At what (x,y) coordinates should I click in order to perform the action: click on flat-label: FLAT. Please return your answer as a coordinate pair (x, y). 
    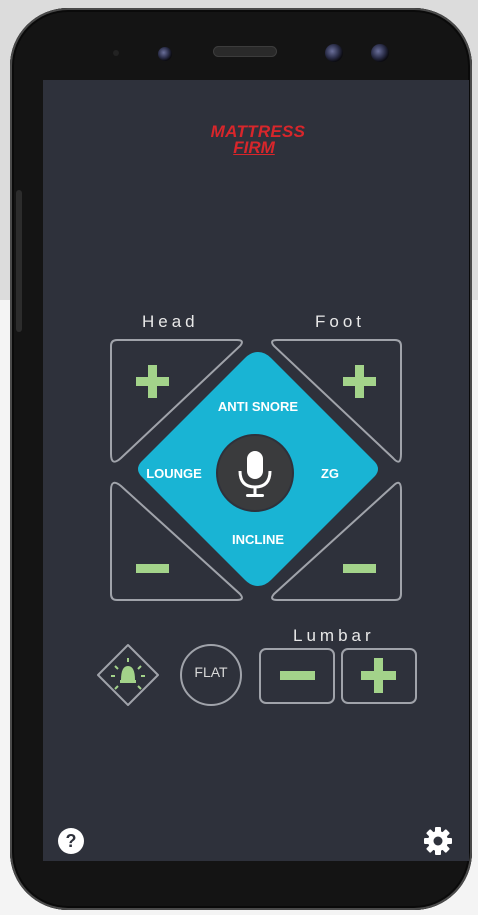
    Looking at the image, I should click on (211, 672).